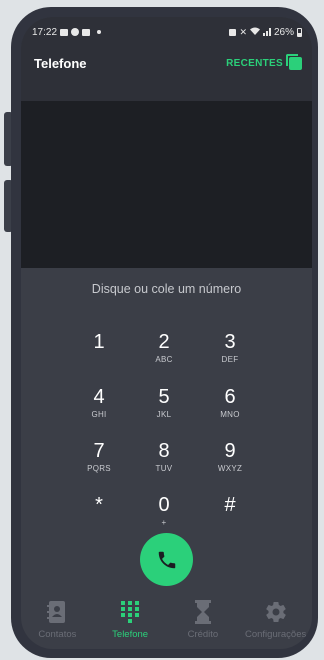 The height and width of the screenshot is (660, 324). What do you see at coordinates (283, 32) in the screenshot?
I see `battery-percent: 26%` at bounding box center [283, 32].